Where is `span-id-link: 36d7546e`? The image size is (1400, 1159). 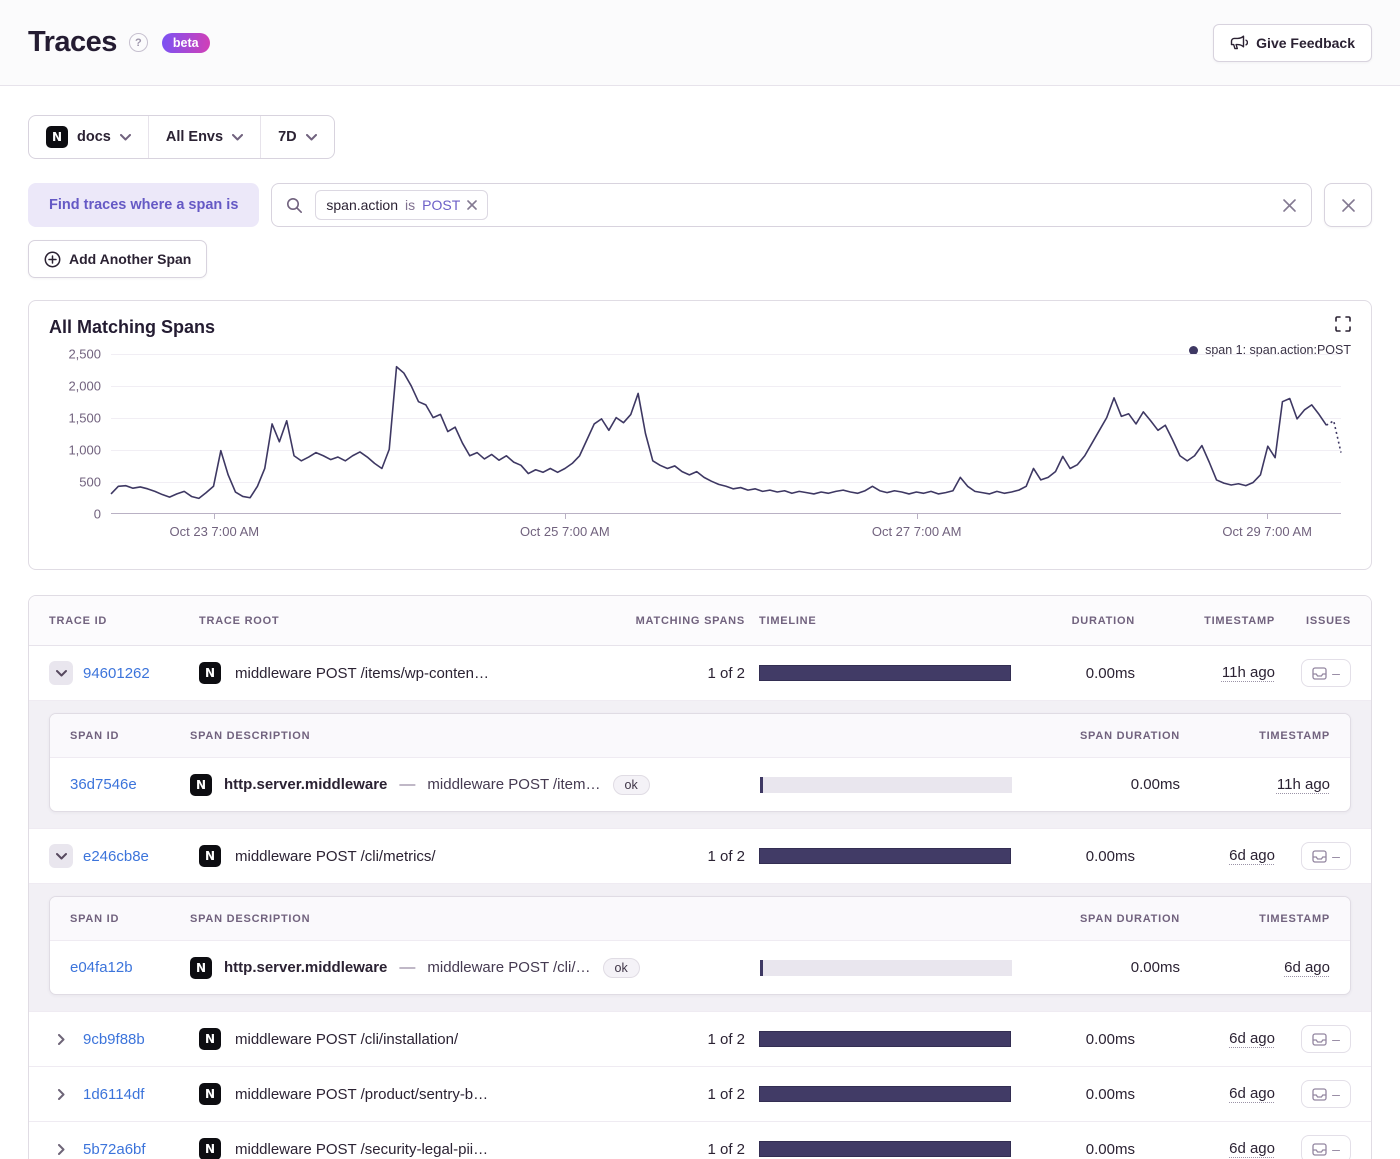
span-id-link: 36d7546e is located at coordinates (130, 784).